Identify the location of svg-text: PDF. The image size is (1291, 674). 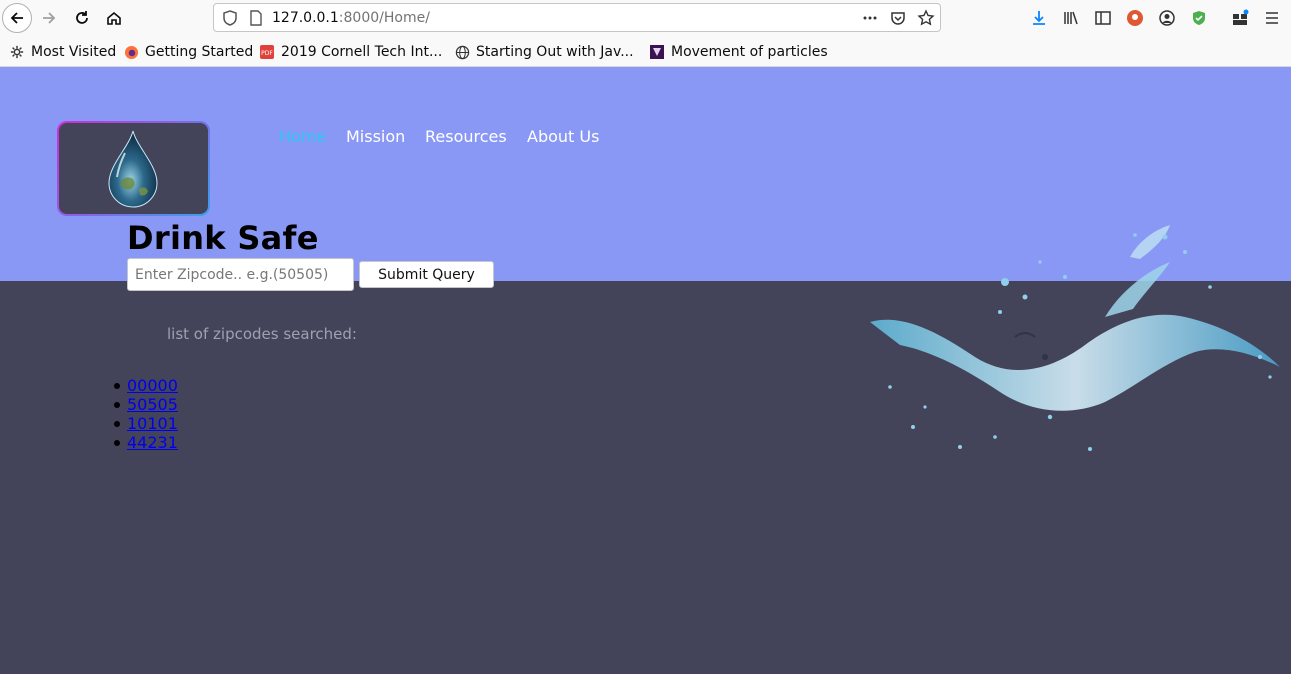
(267, 53).